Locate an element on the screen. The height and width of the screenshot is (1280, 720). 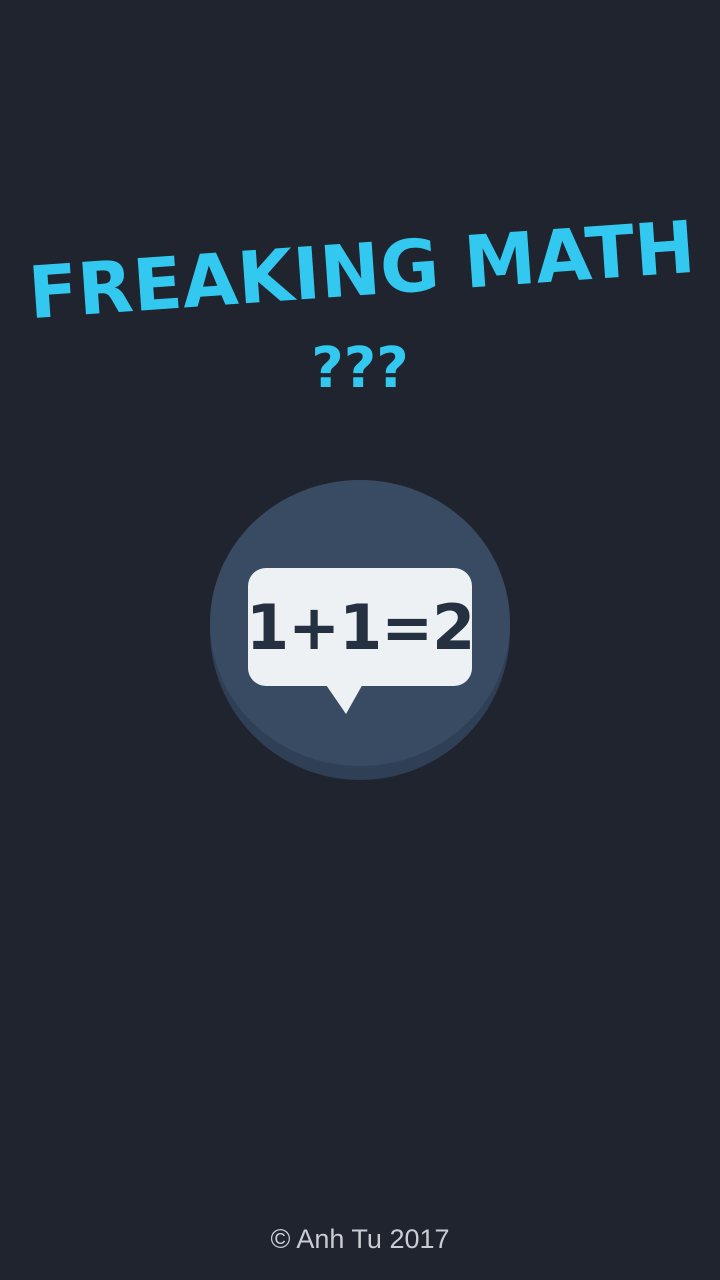
game-title-logo: FREAKING MATH ??? is located at coordinates (362, 303).